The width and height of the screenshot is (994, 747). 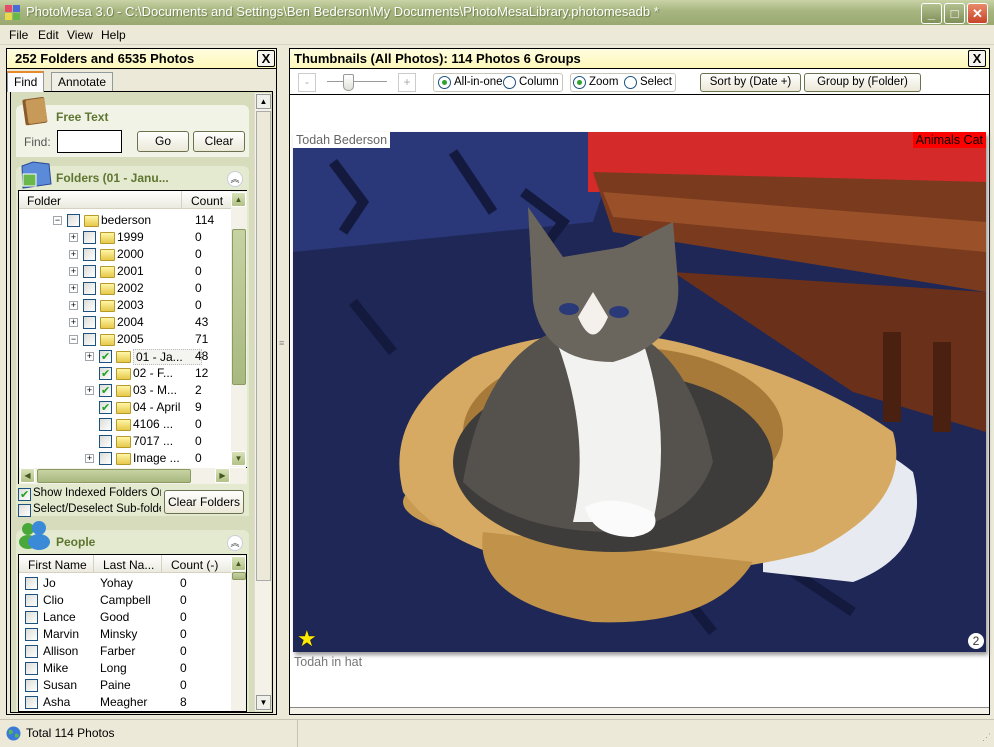 What do you see at coordinates (82, 81) in the screenshot?
I see `tab-annotate: Annotate` at bounding box center [82, 81].